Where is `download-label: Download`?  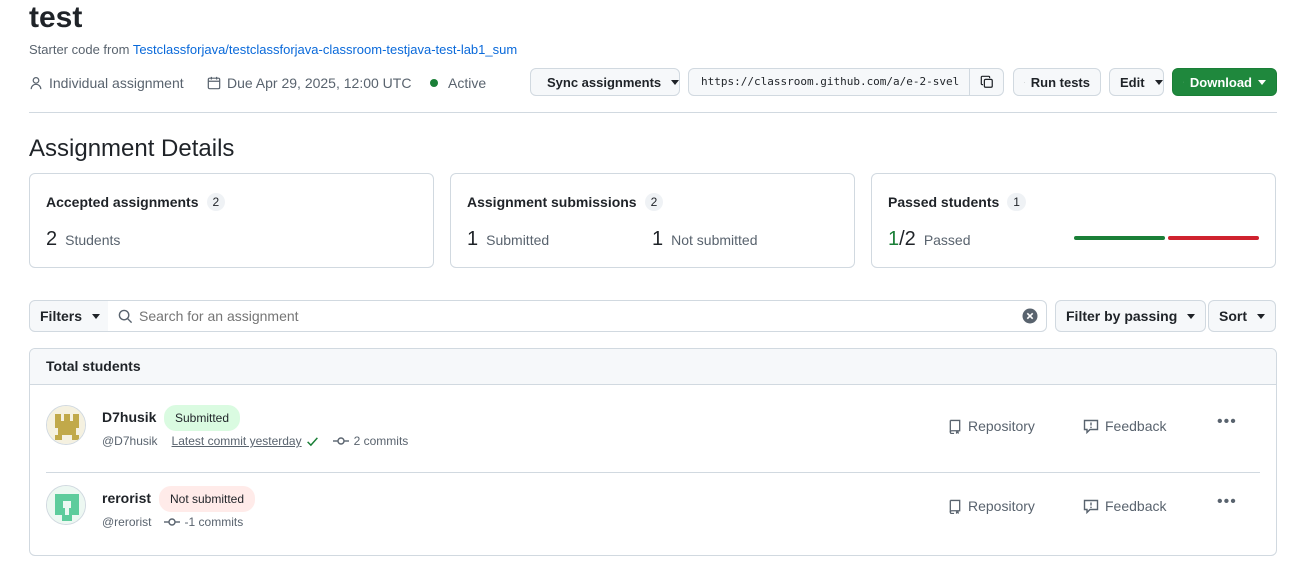 download-label: Download is located at coordinates (1220, 82).